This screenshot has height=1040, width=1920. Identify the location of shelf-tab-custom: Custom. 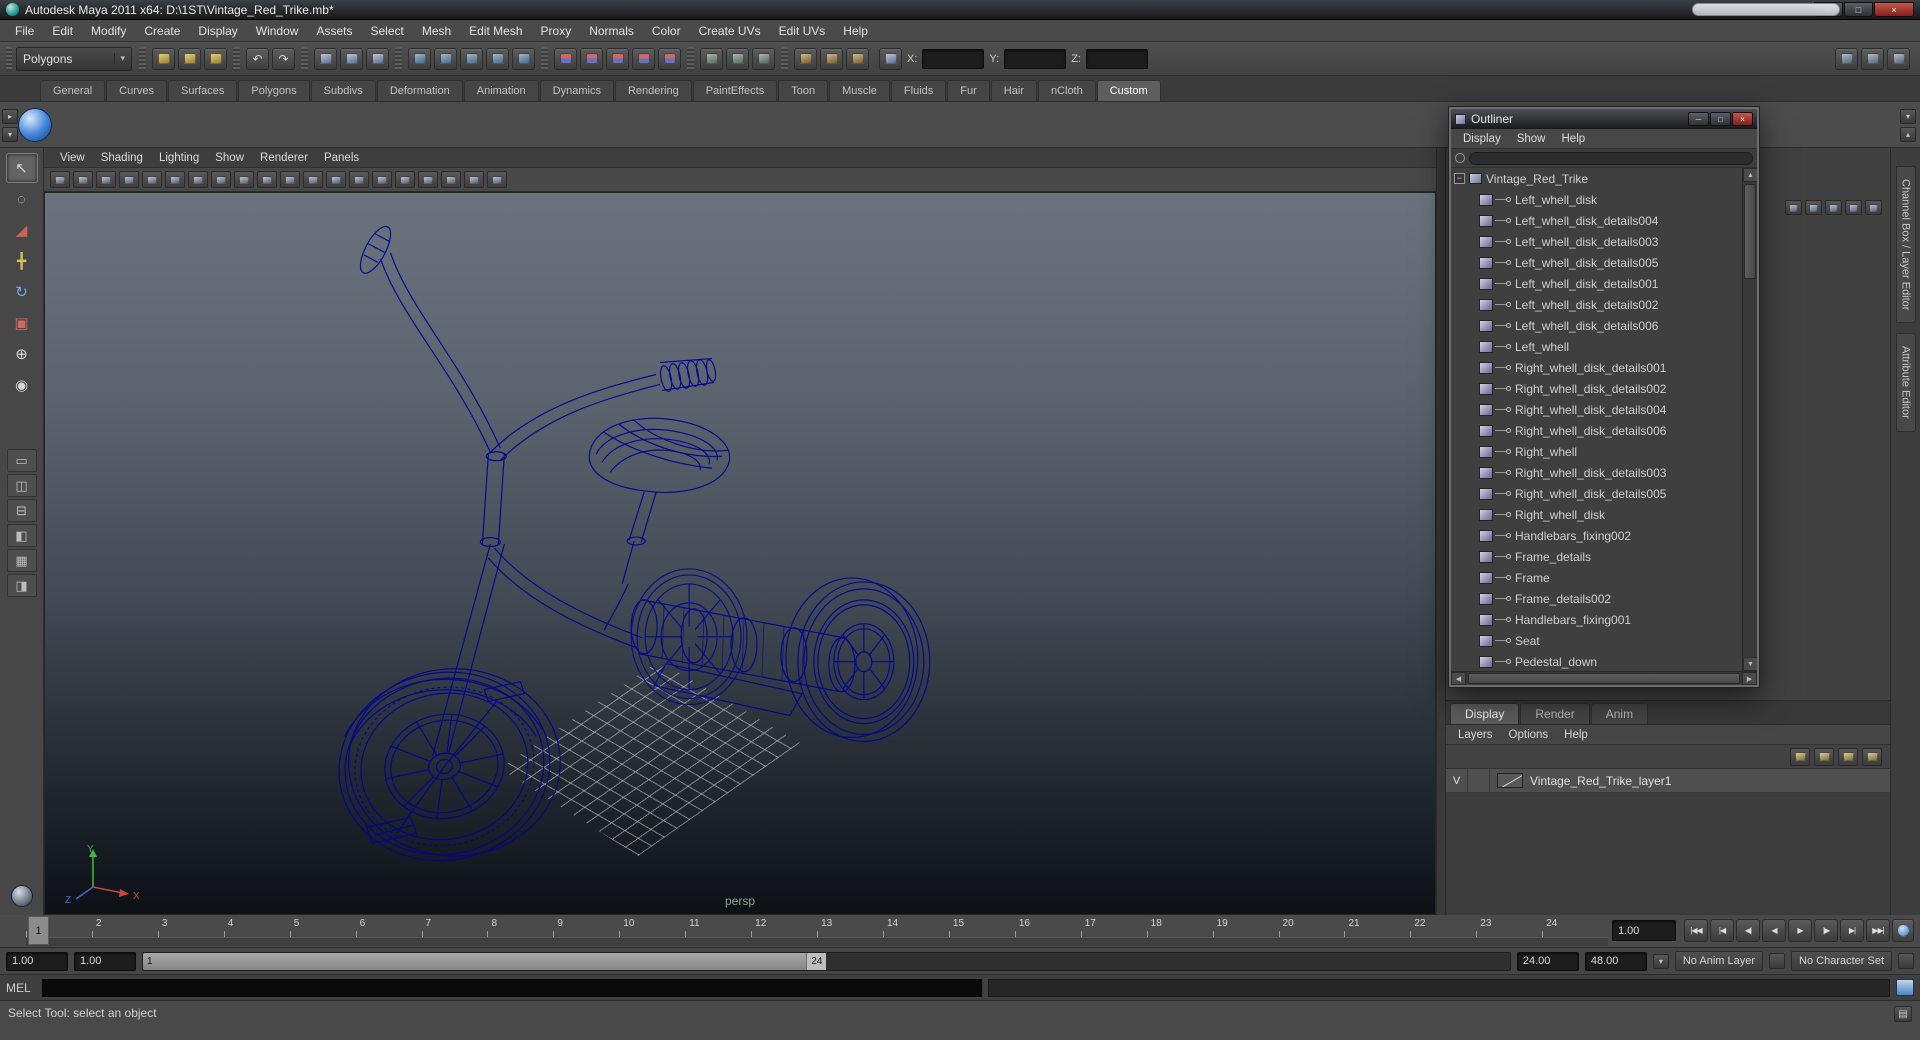
(1128, 90).